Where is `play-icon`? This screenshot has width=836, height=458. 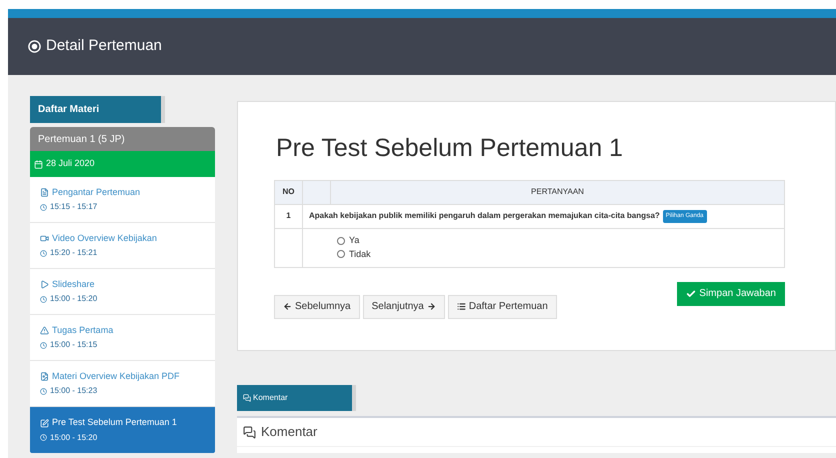 play-icon is located at coordinates (44, 284).